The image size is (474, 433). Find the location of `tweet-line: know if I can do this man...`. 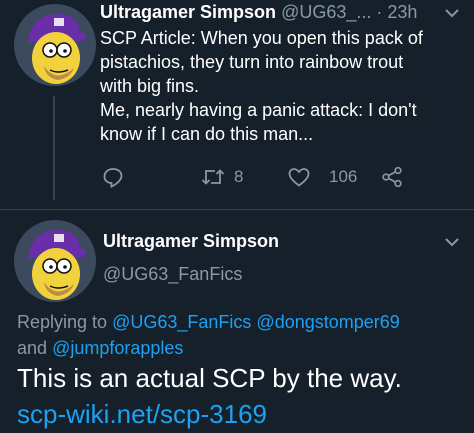

tweet-line: know if I can do this man... is located at coordinates (207, 134).